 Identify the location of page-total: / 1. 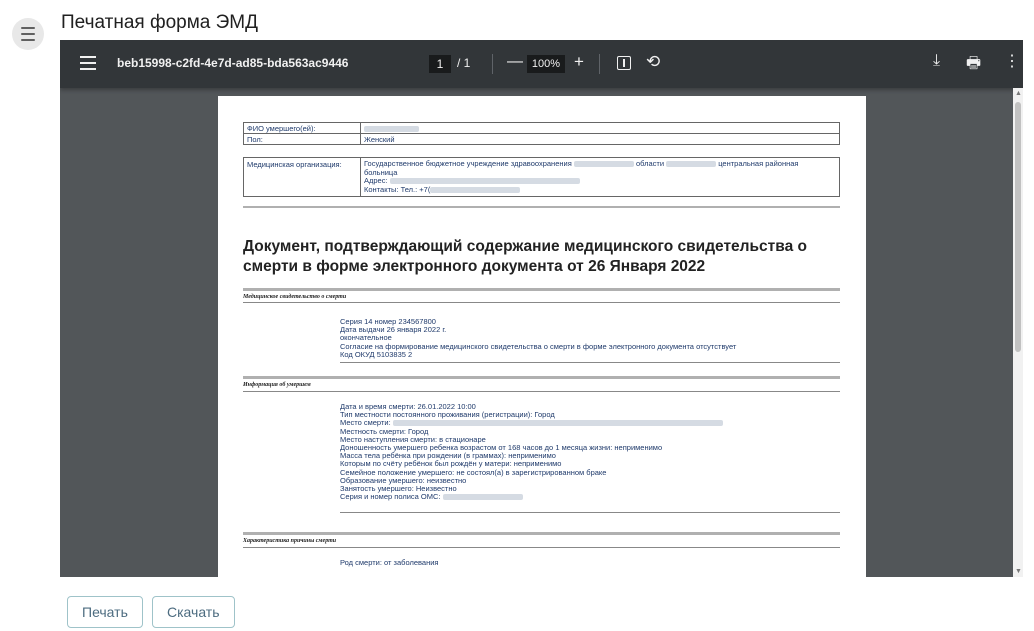
(464, 63).